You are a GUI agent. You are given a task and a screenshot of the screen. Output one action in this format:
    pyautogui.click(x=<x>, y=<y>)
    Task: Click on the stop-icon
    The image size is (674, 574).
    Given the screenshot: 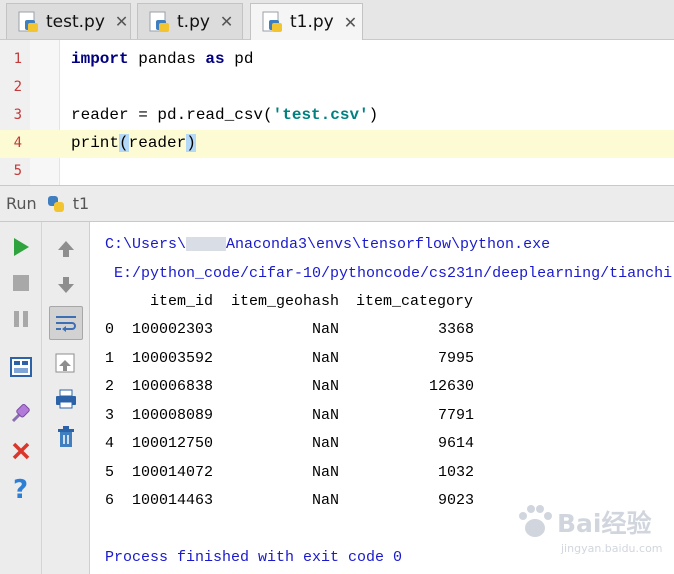 What is the action you would take?
    pyautogui.click(x=21, y=283)
    